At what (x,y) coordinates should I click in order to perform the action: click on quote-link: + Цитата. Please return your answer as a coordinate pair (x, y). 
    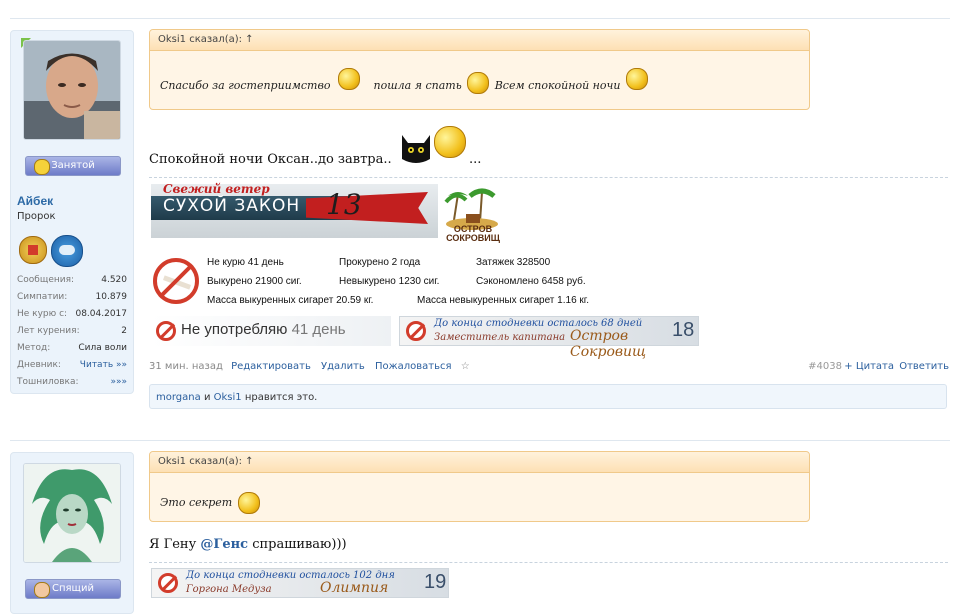
    Looking at the image, I should click on (869, 366).